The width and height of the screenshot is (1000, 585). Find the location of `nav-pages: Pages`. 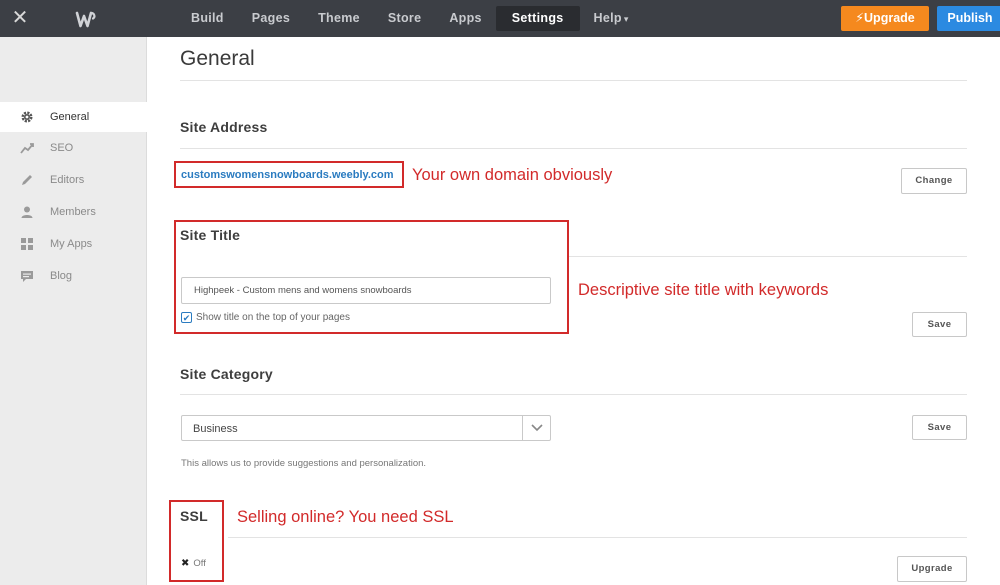

nav-pages: Pages is located at coordinates (271, 18).